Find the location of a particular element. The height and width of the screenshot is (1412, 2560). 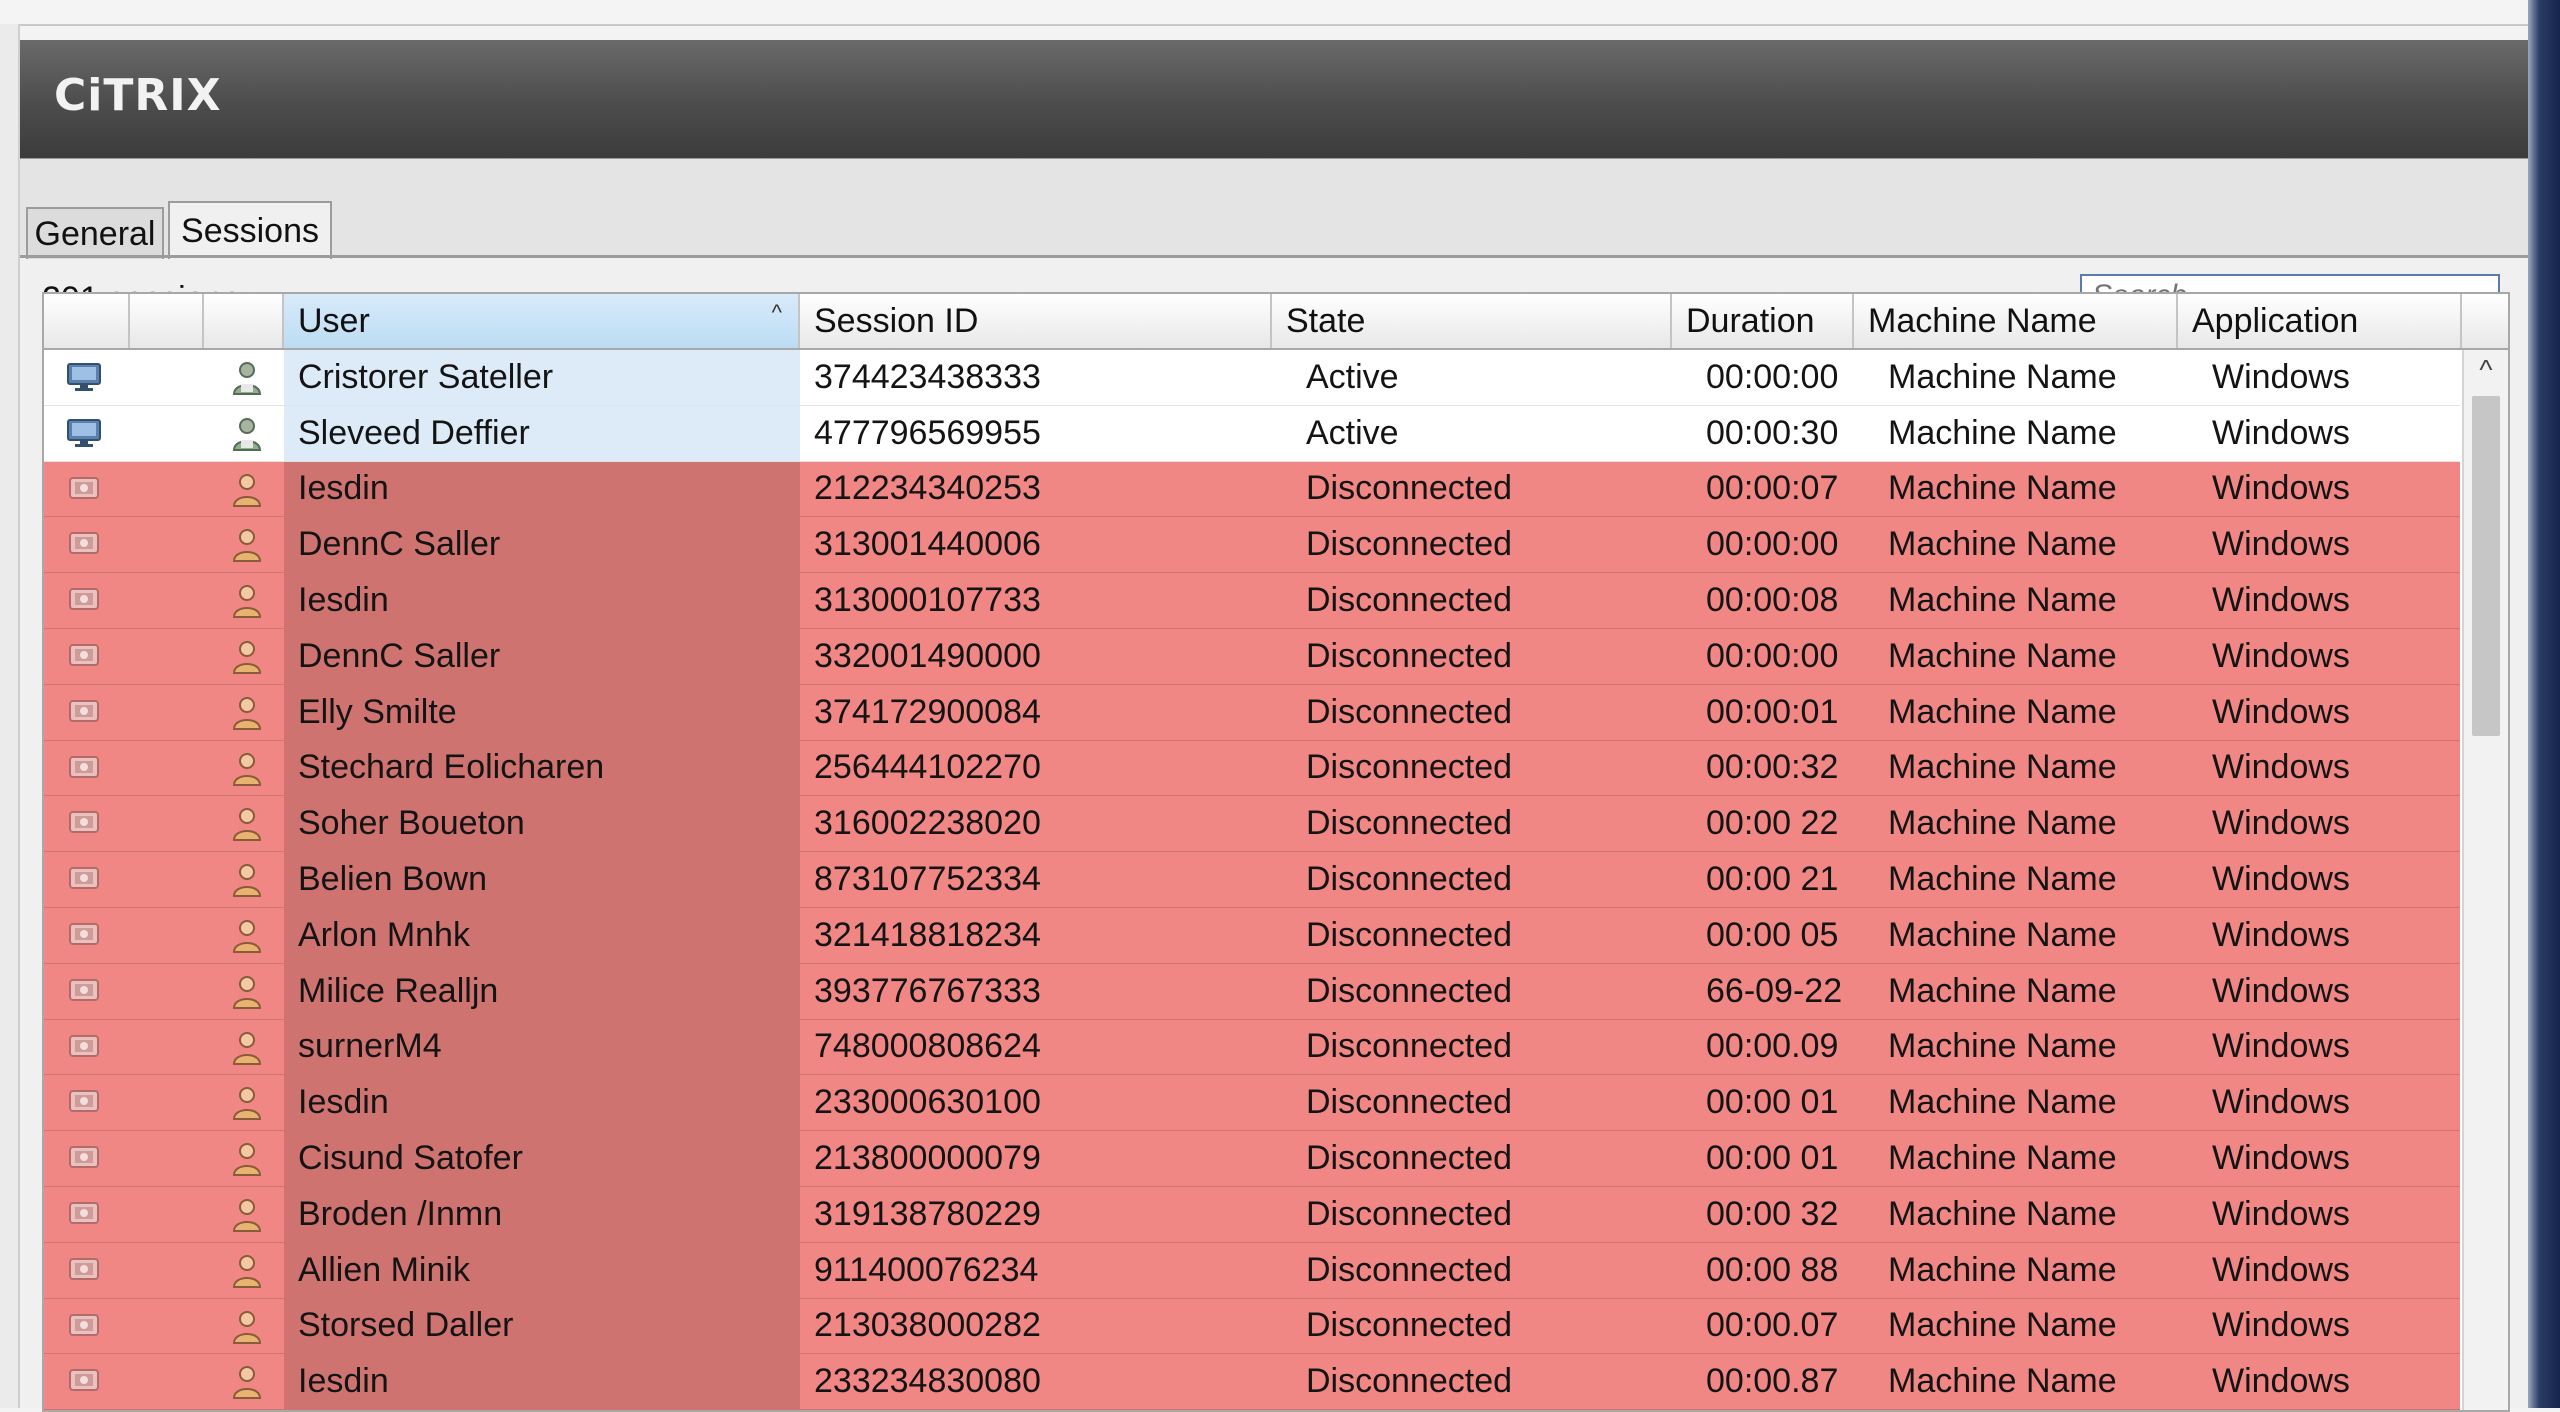

scrollbar-thumb is located at coordinates (2486, 566).